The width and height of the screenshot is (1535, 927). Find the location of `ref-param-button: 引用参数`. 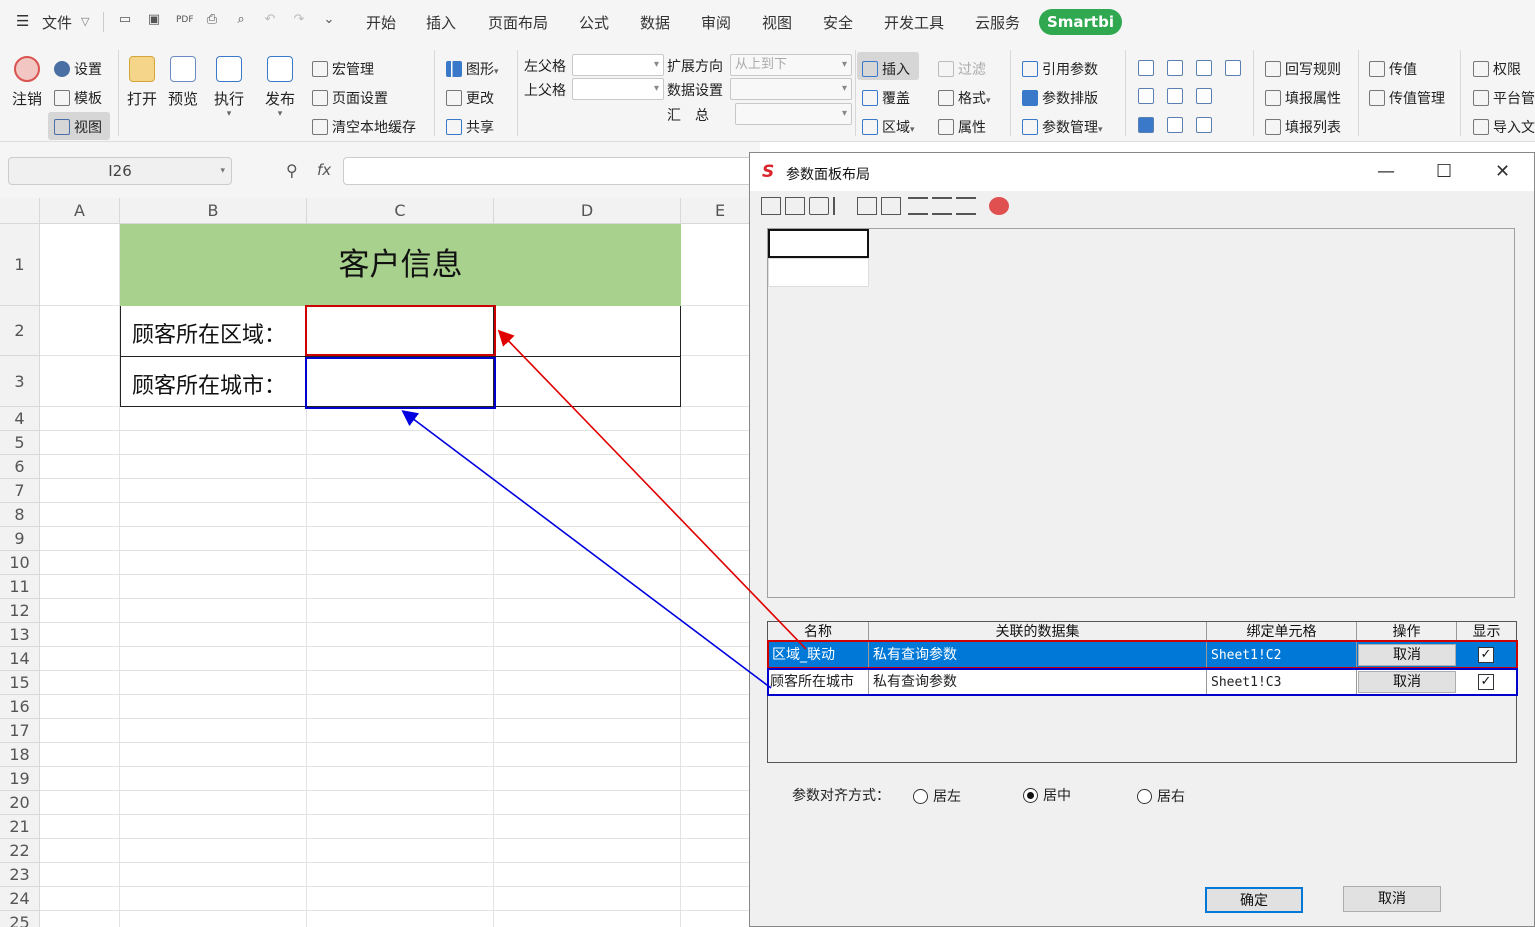

ref-param-button: 引用参数 is located at coordinates (1060, 69).